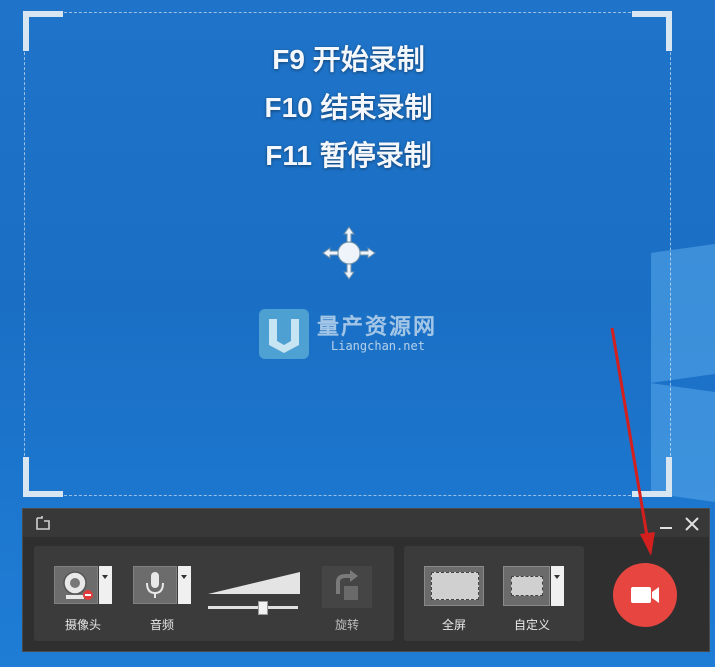 The height and width of the screenshot is (667, 715). I want to click on resize-handle-bottom-left, so click(43, 477).